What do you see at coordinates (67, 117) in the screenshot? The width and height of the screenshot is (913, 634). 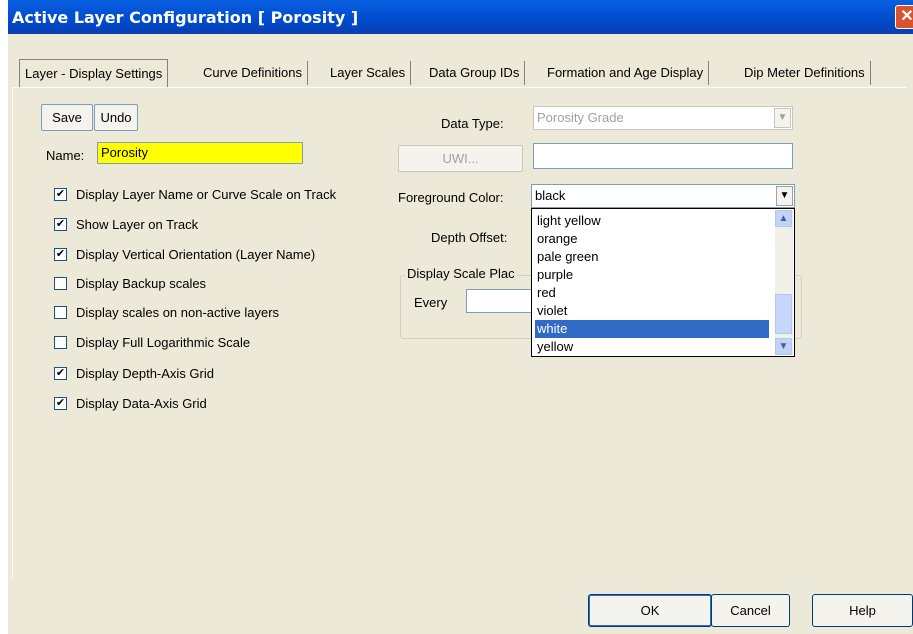 I see `save-button: Save` at bounding box center [67, 117].